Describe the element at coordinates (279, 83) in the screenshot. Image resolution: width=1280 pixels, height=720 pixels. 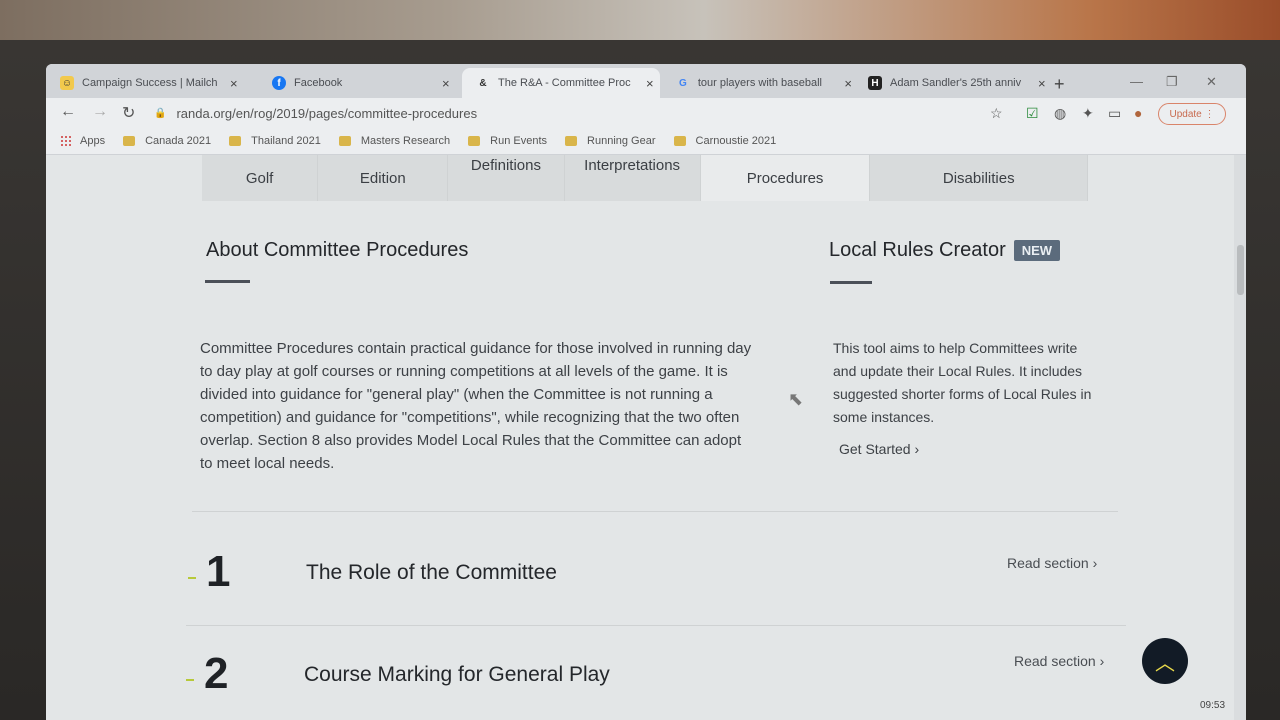
I see `facebook-icon: f` at that location.